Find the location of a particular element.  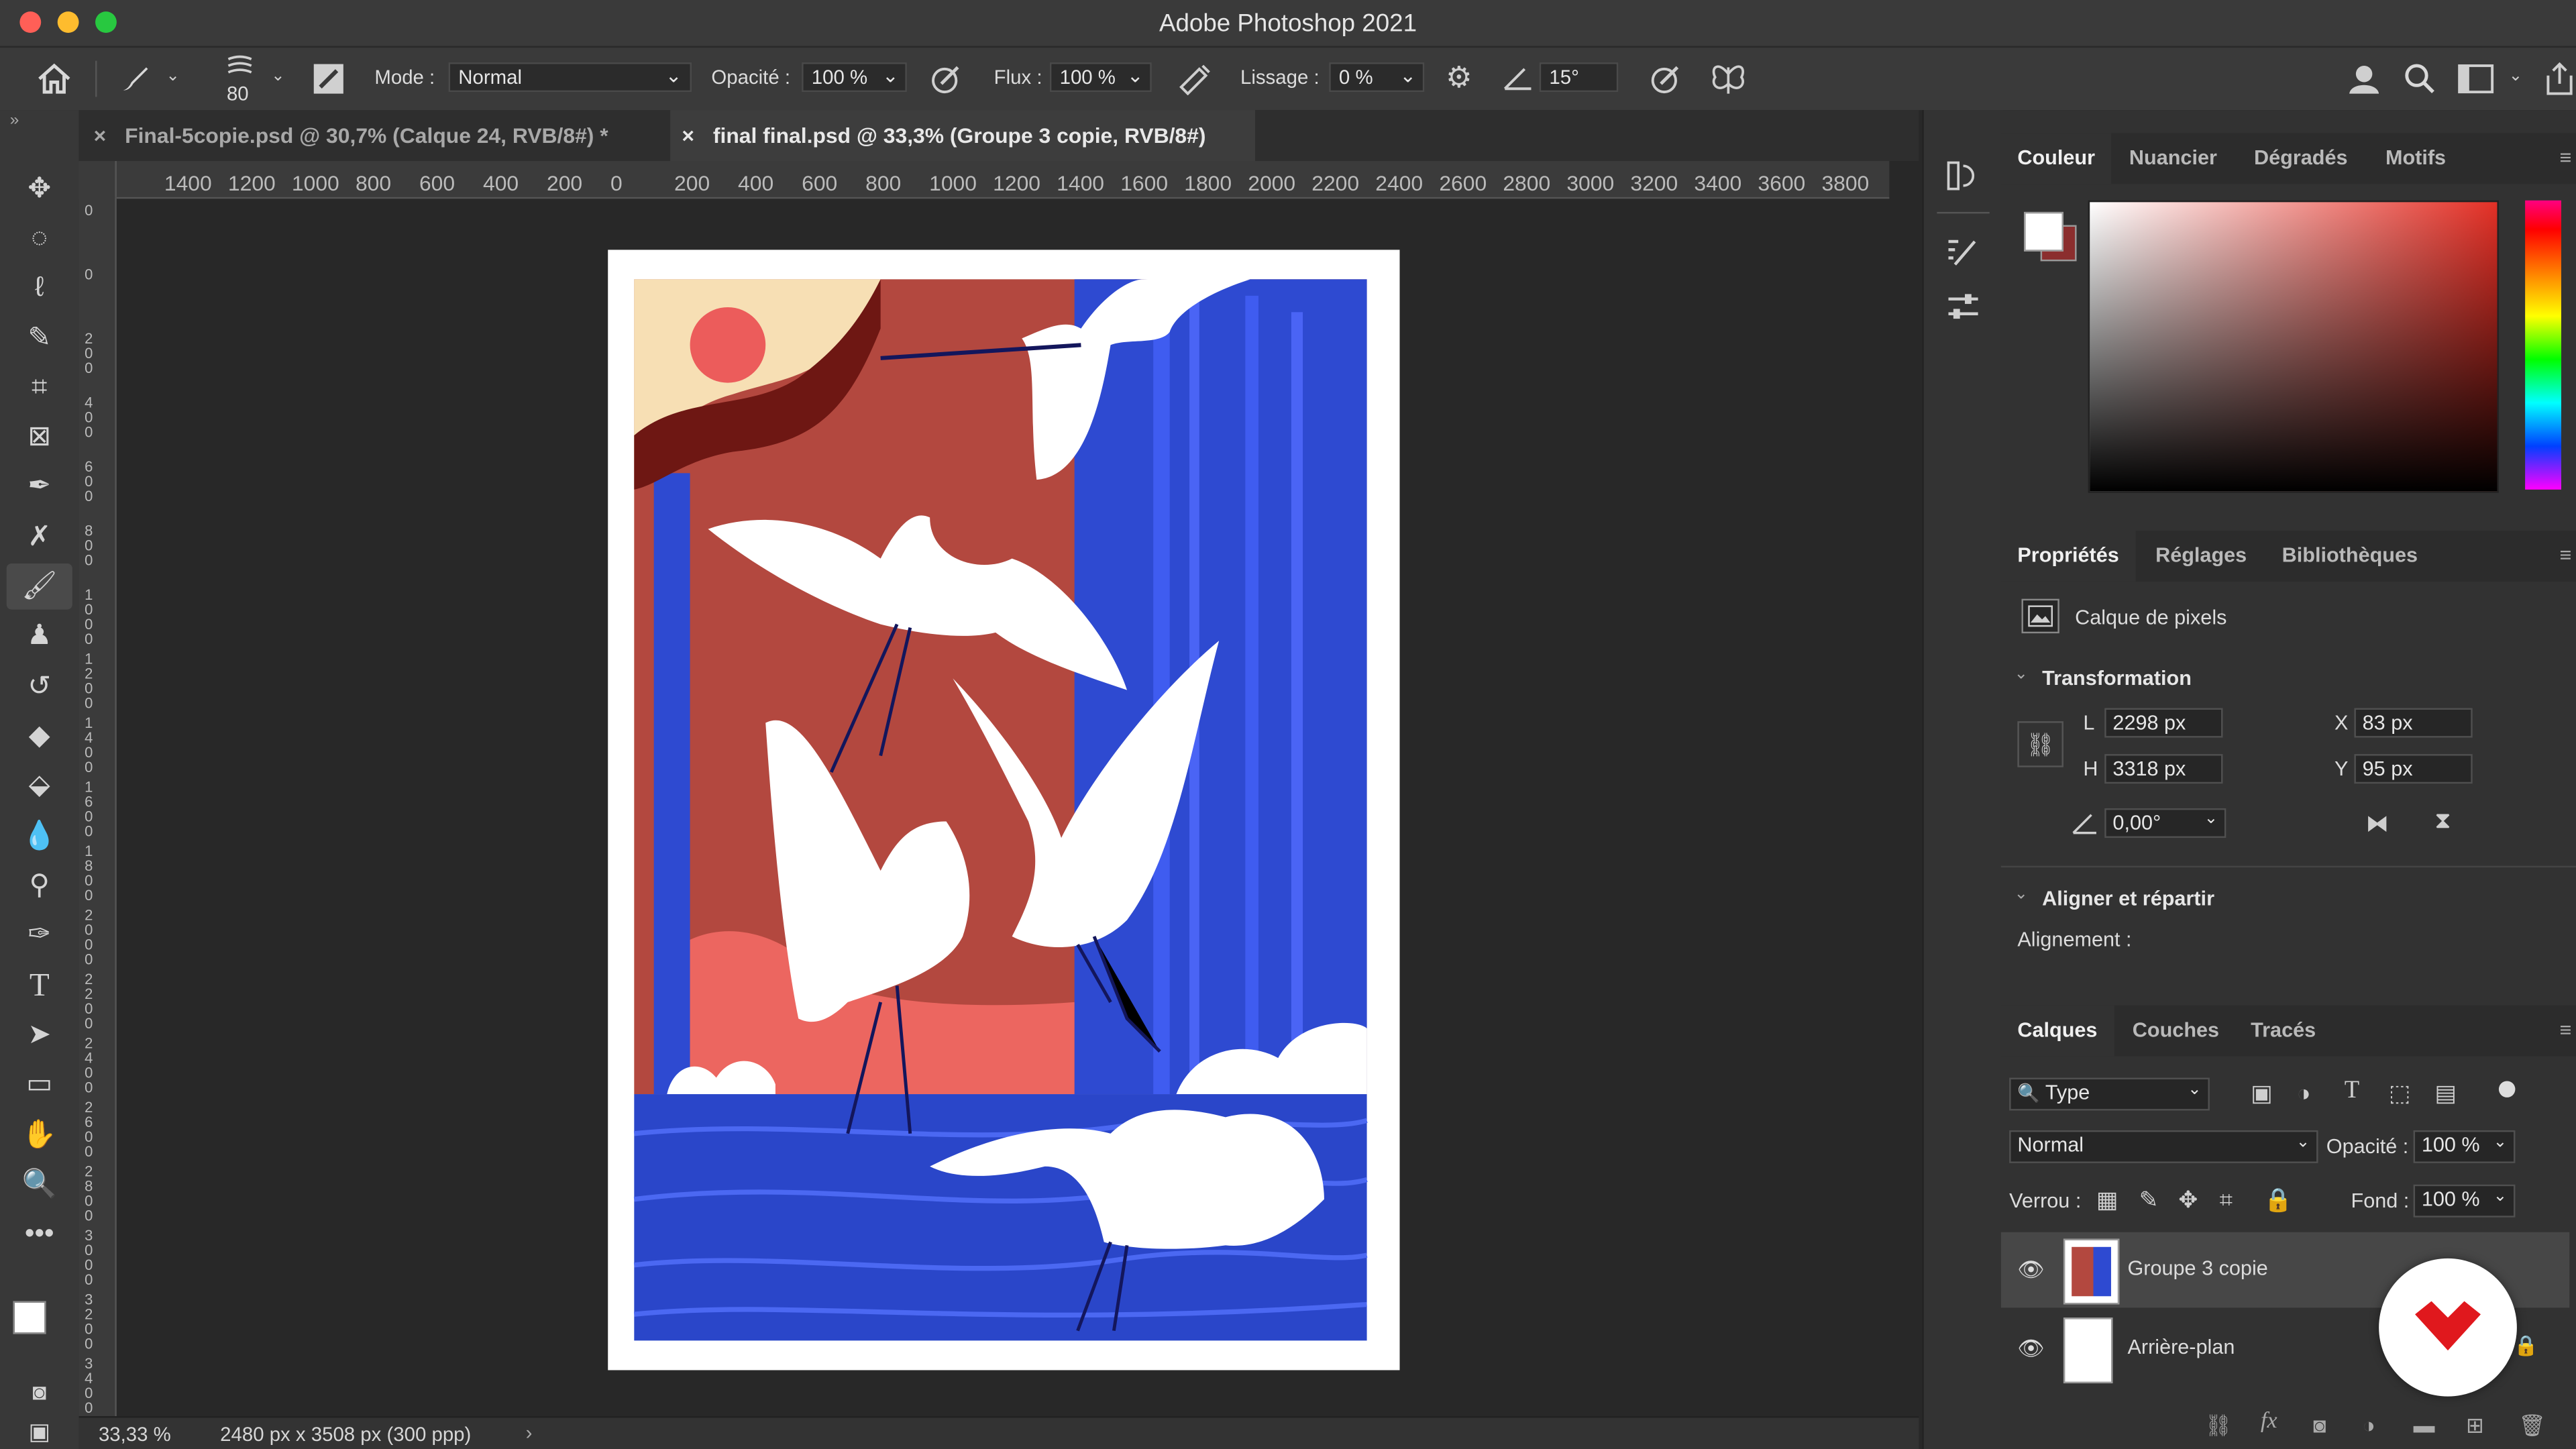

color-picker-field is located at coordinates (2293, 346).